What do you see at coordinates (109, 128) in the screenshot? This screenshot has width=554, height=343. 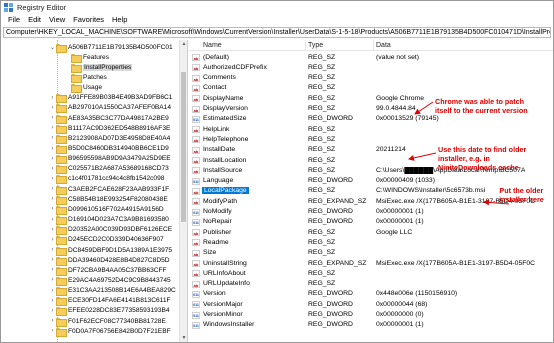 I see `tree-item-sibling: › B1117AC9D362ED548B8916AF3E` at bounding box center [109, 128].